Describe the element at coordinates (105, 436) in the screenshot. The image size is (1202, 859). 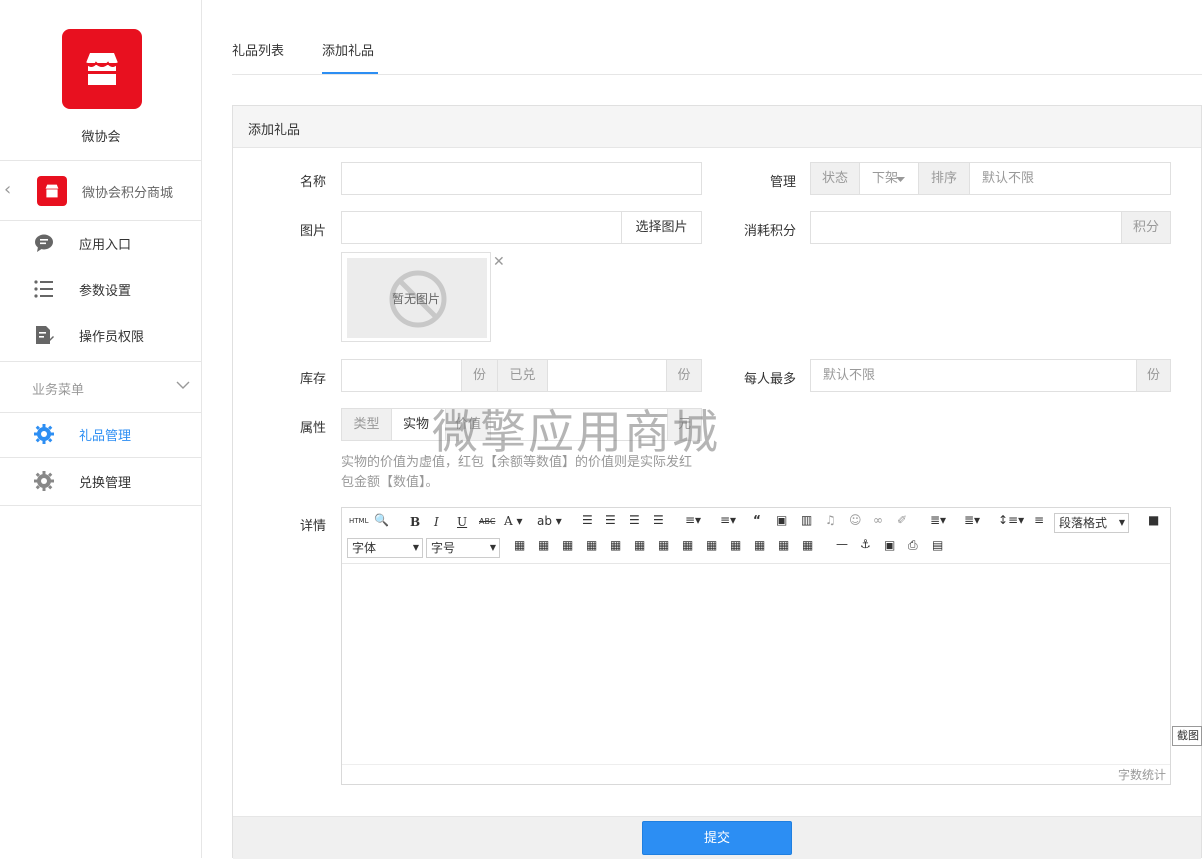
I see `sidebar-item-label: 礼品管理` at that location.